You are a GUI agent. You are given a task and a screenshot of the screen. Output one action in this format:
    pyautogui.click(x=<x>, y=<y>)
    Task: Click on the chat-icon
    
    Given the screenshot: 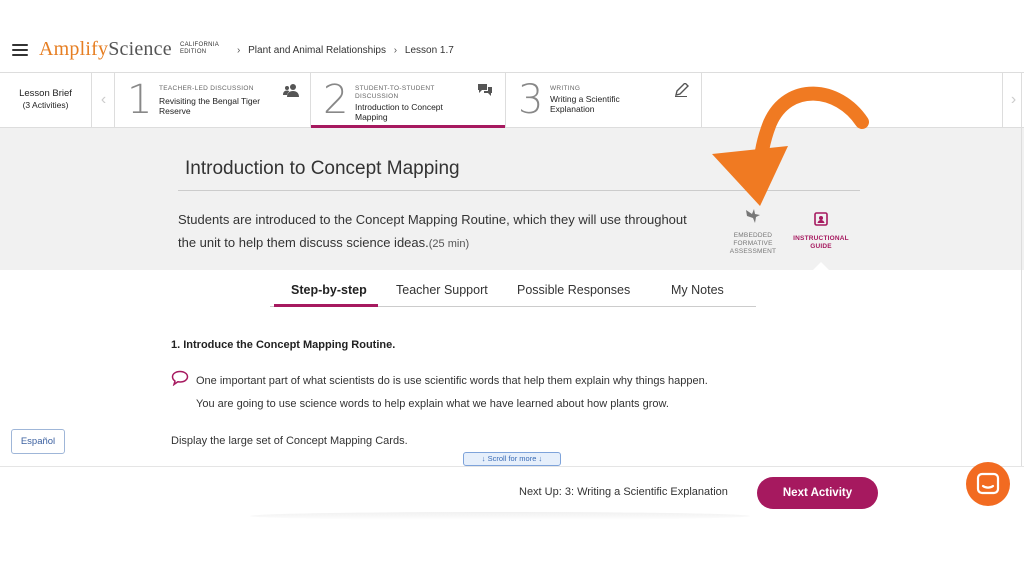 What is the action you would take?
    pyautogui.click(x=988, y=483)
    